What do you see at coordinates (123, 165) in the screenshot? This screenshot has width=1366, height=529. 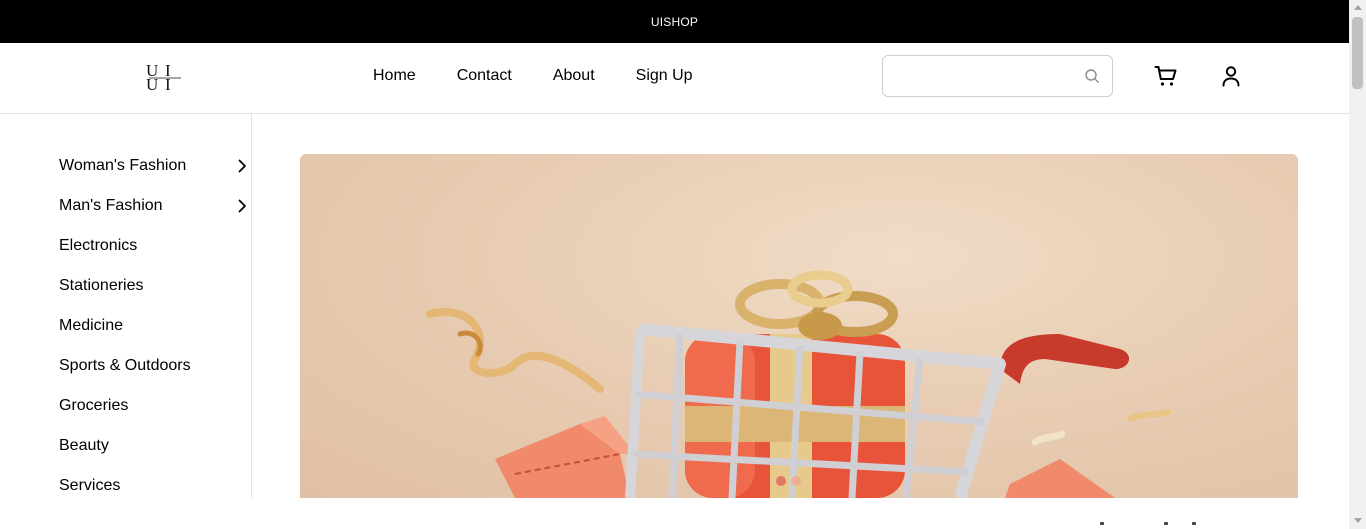 I see `category-label: Woman's Fashion` at bounding box center [123, 165].